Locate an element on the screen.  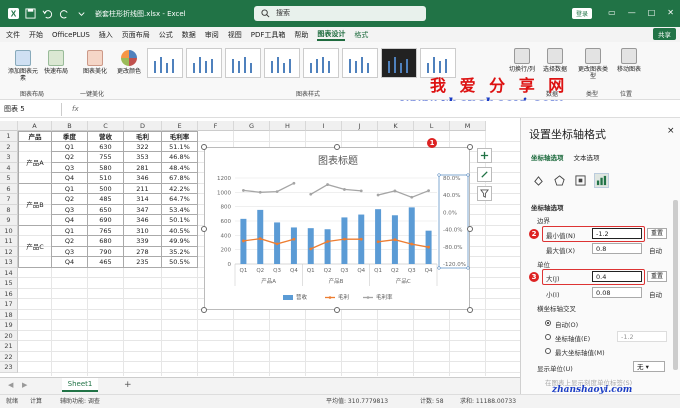
table-cell: 353 is located at coordinates (143, 157).